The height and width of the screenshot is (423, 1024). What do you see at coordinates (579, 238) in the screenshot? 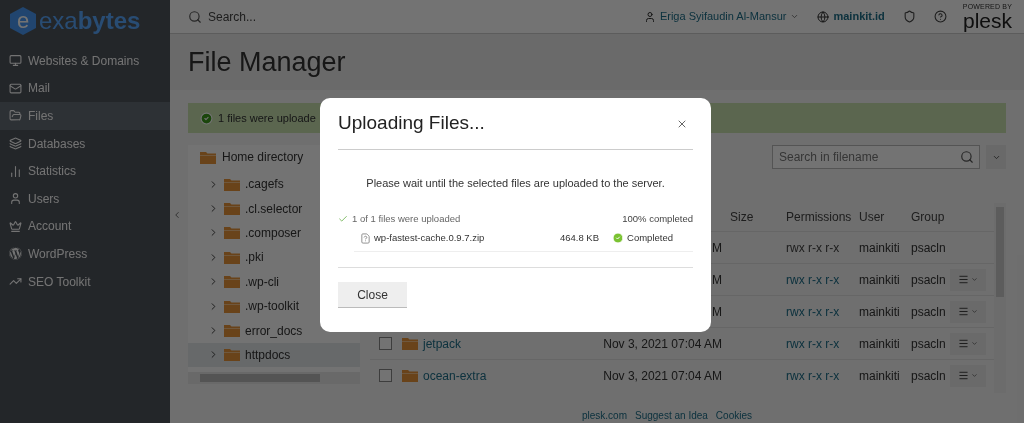
I see `file-size: 464.8 KB` at bounding box center [579, 238].